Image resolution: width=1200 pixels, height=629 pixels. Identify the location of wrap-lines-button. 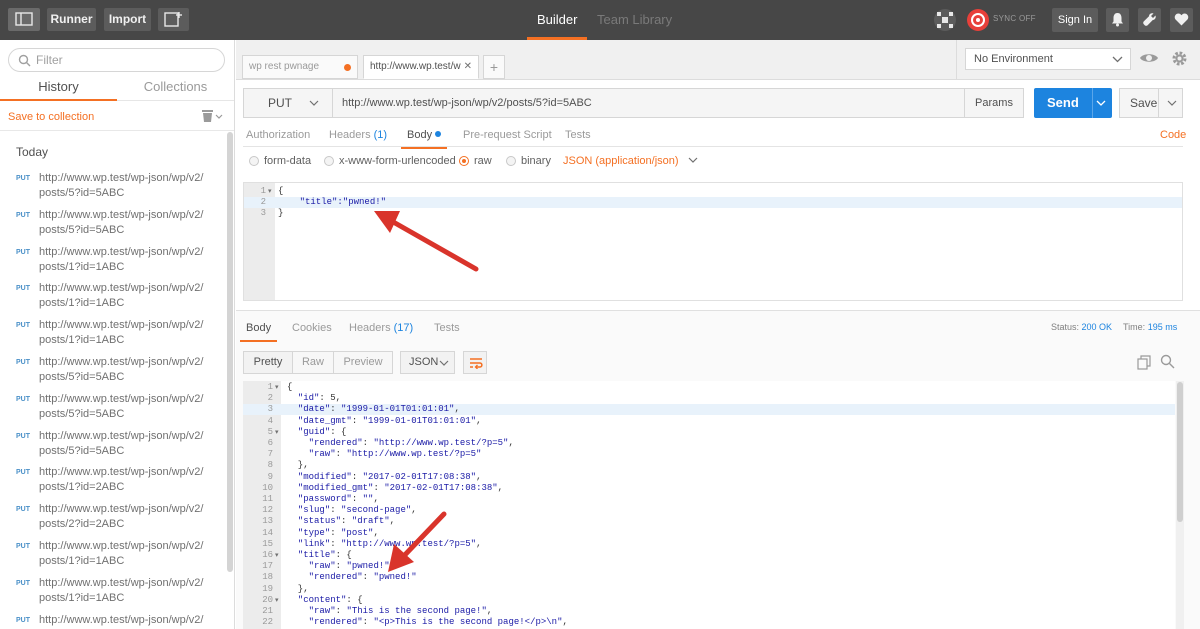
(475, 362).